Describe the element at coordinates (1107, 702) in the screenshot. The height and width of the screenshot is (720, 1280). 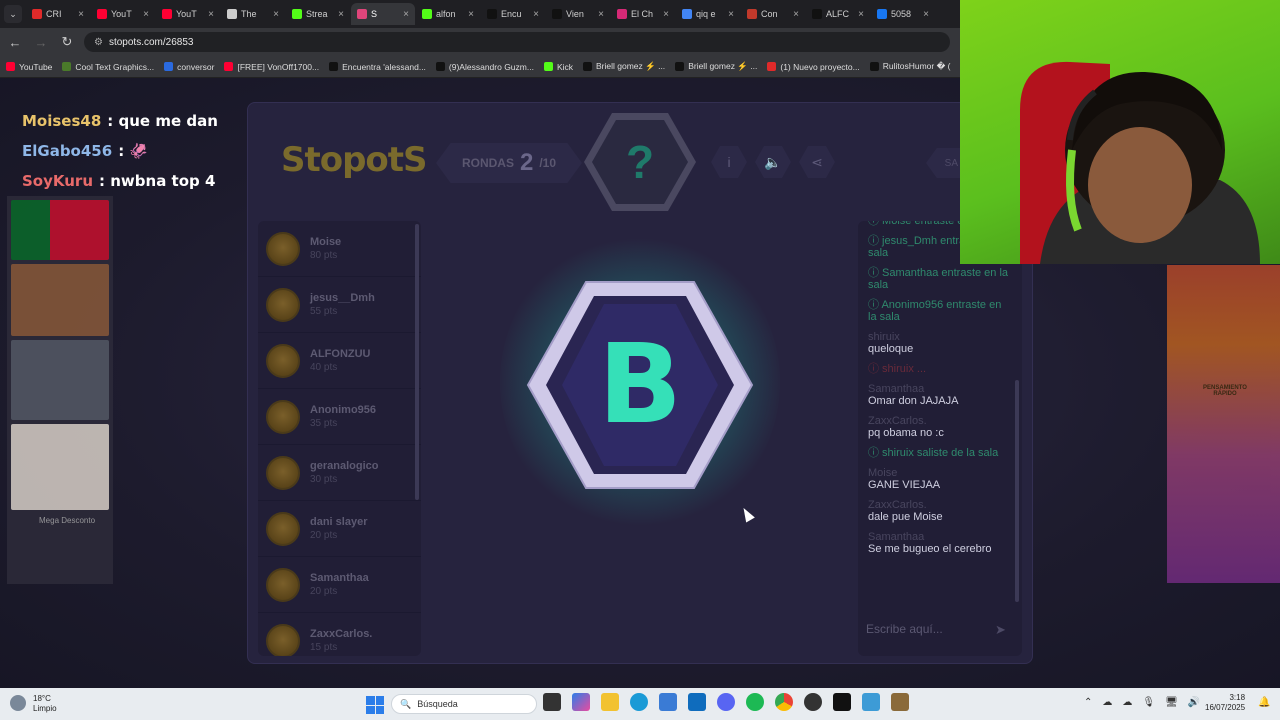
I see `cloud-icon: ☁` at that location.